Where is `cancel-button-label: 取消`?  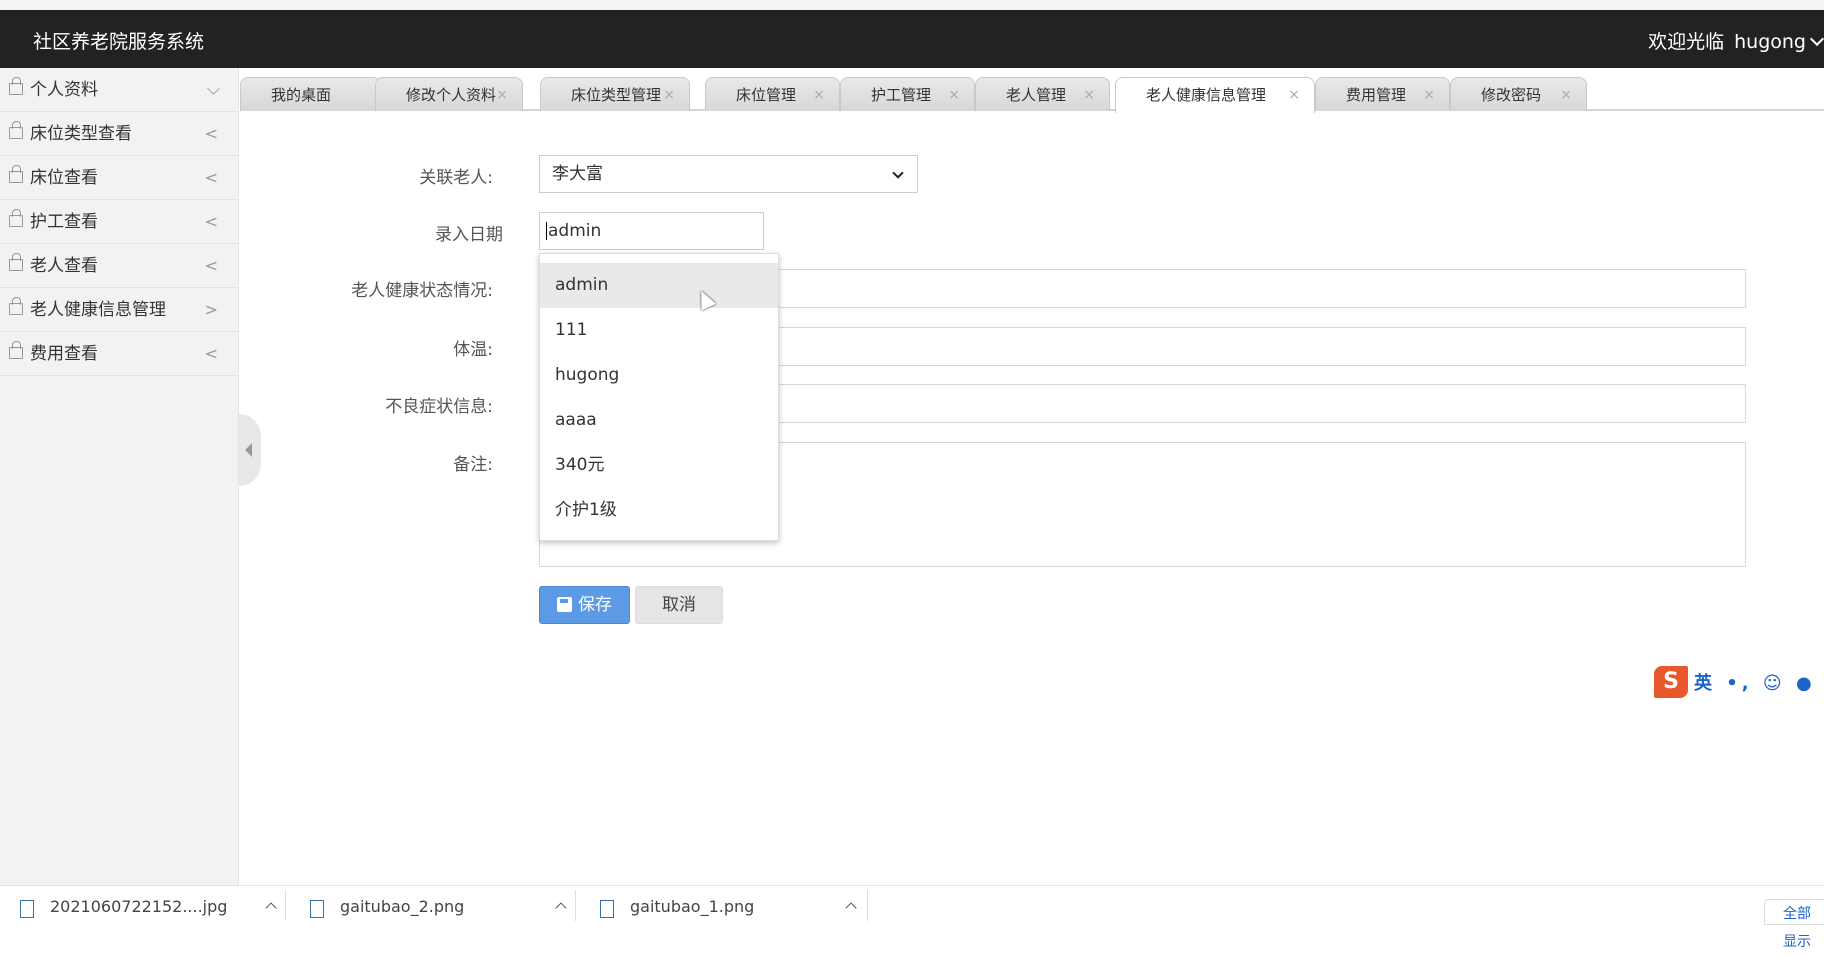
cancel-button-label: 取消 is located at coordinates (679, 605).